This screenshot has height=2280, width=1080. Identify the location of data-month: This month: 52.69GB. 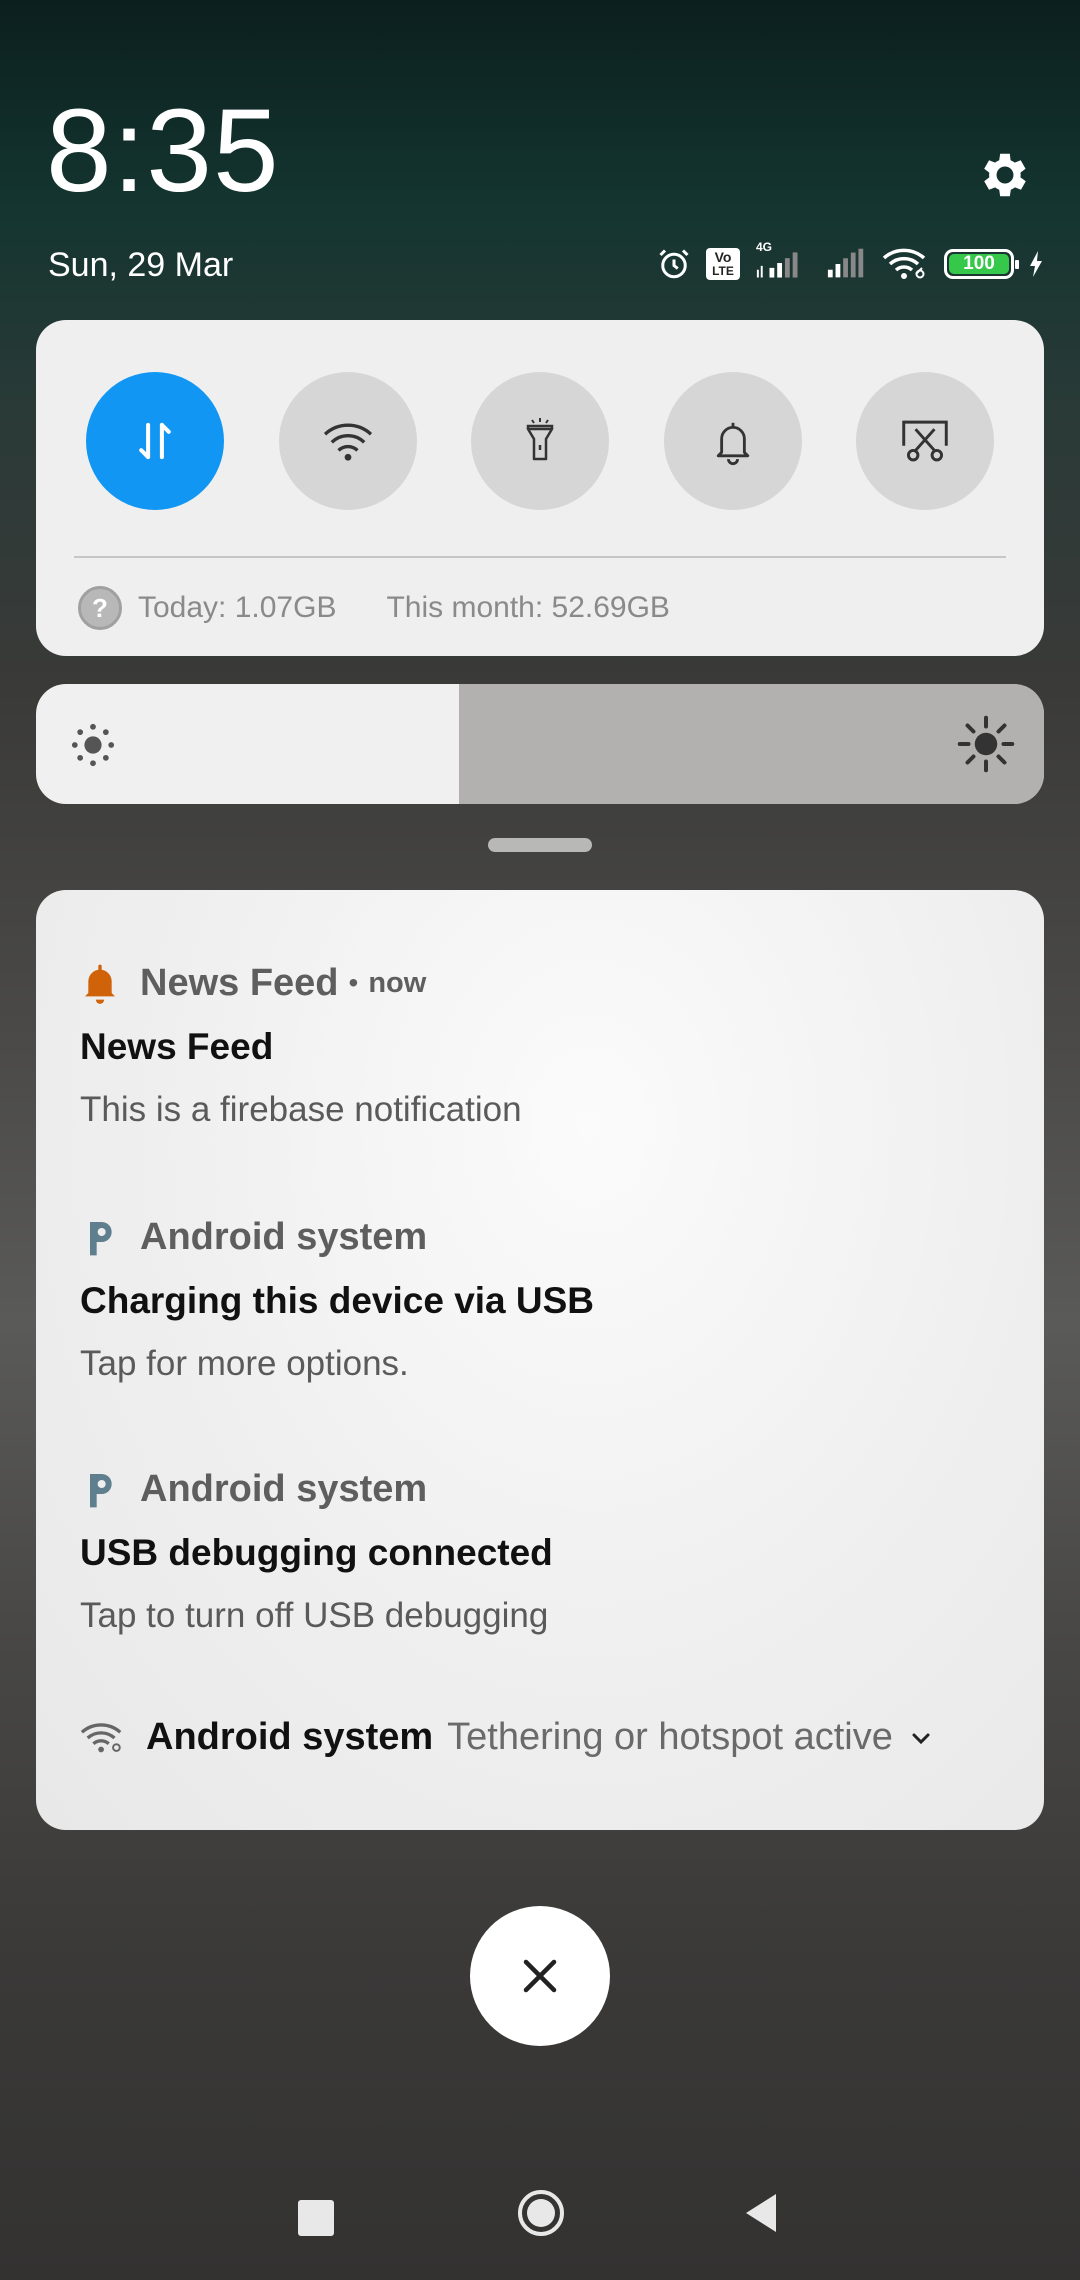
(528, 607).